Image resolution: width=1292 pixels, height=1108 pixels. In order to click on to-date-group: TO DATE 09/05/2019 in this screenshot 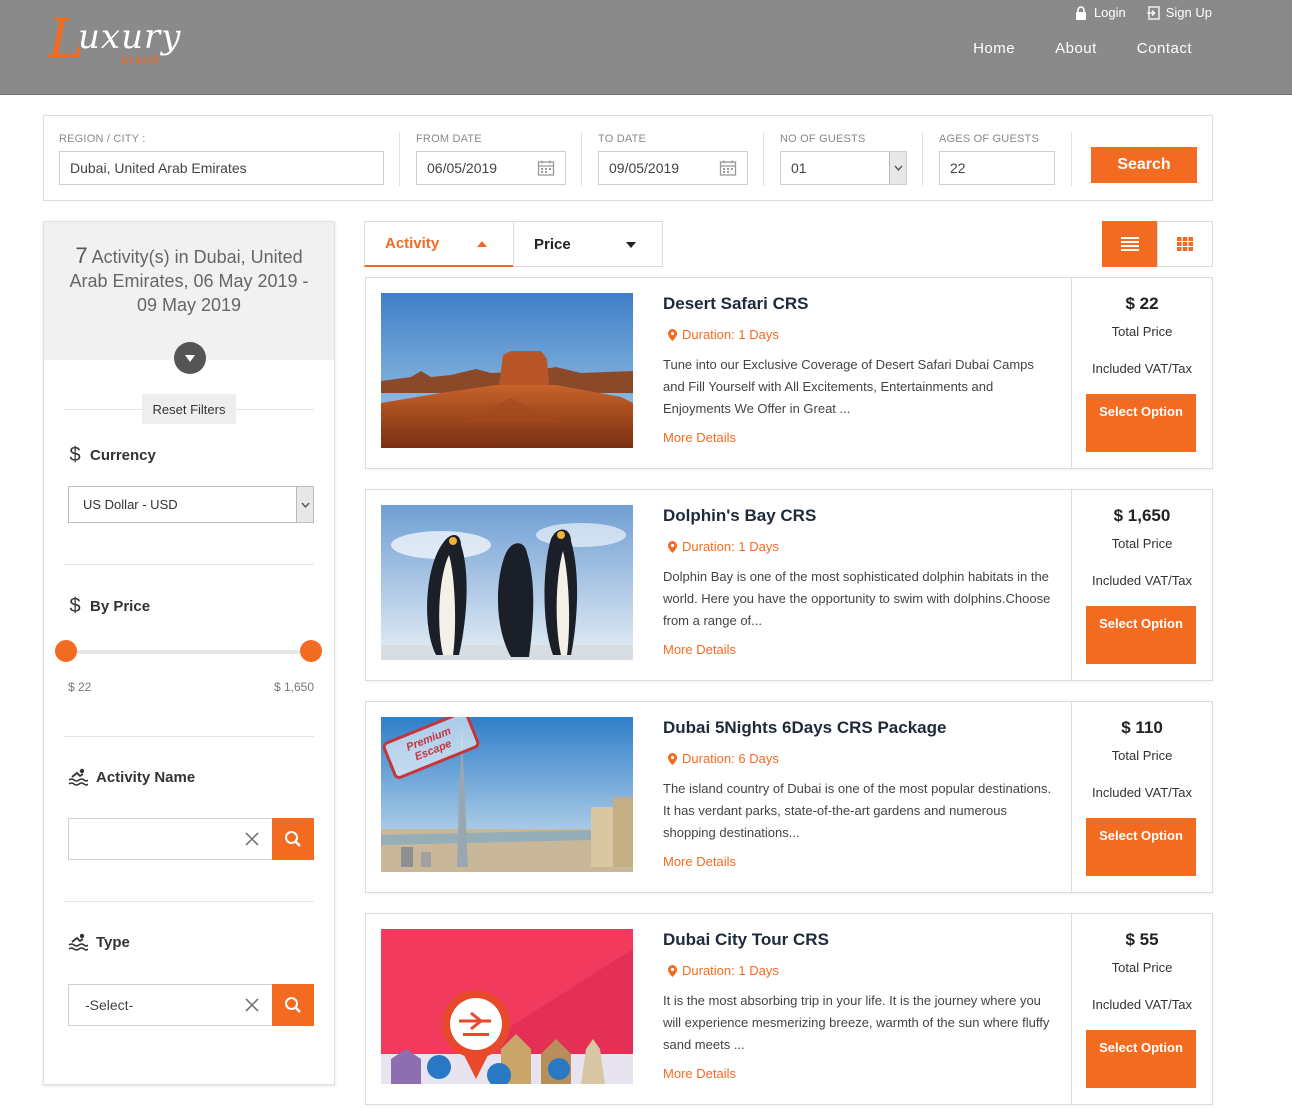, I will do `click(673, 158)`.